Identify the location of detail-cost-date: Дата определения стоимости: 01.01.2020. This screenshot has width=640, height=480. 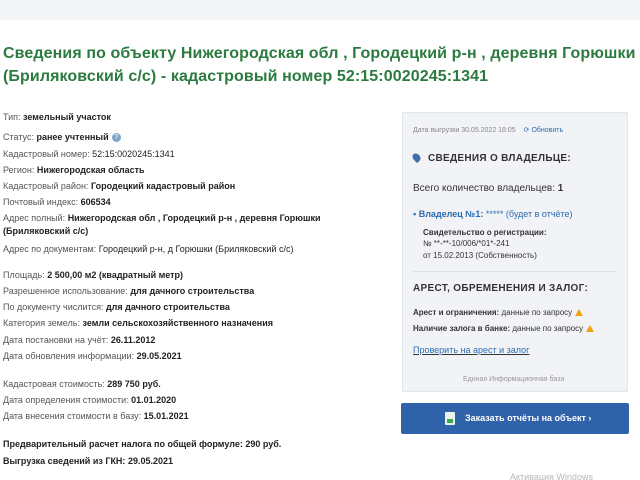
(90, 400).